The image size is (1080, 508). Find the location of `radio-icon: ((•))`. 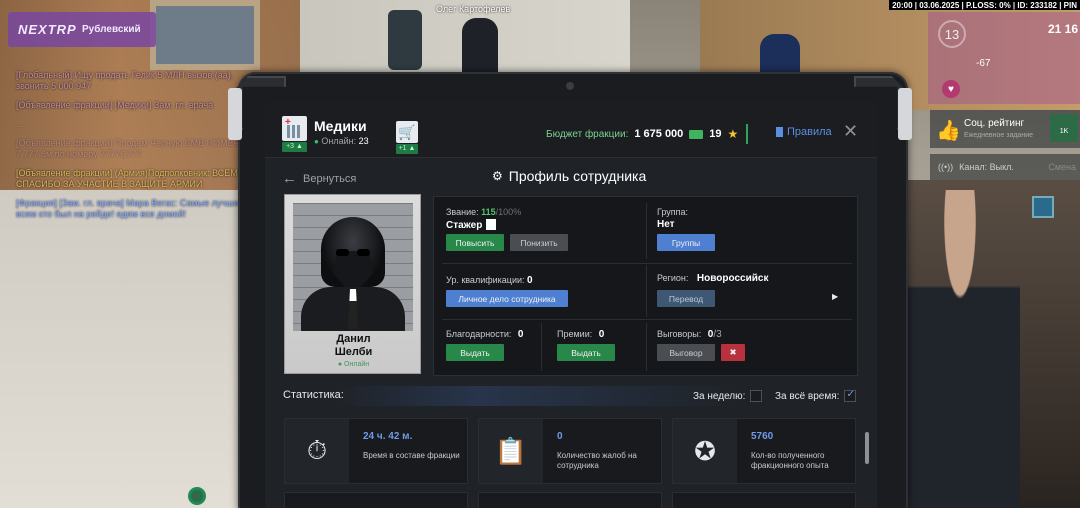

radio-icon: ((•)) is located at coordinates (946, 167).